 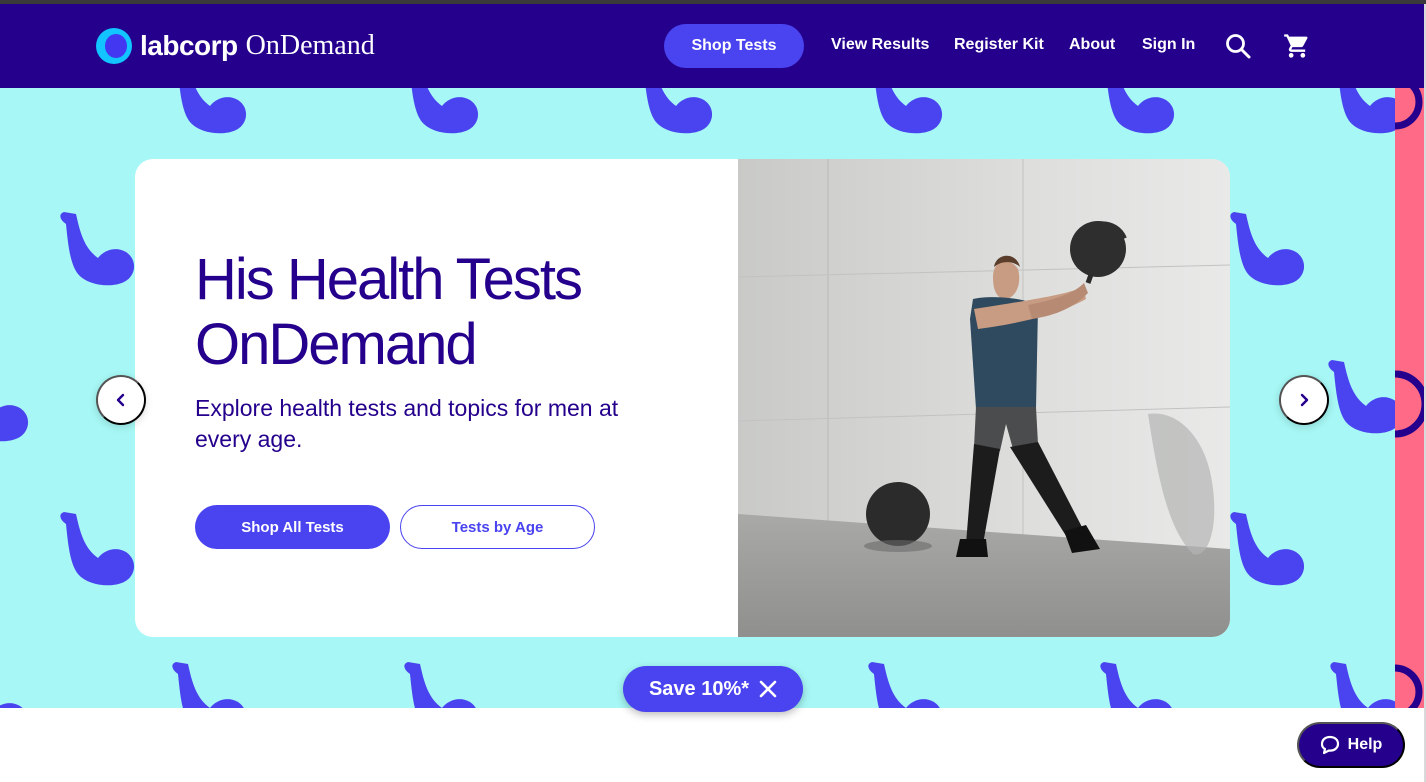 I want to click on hero-title: His Health Tests OnDemand, so click(x=389, y=312).